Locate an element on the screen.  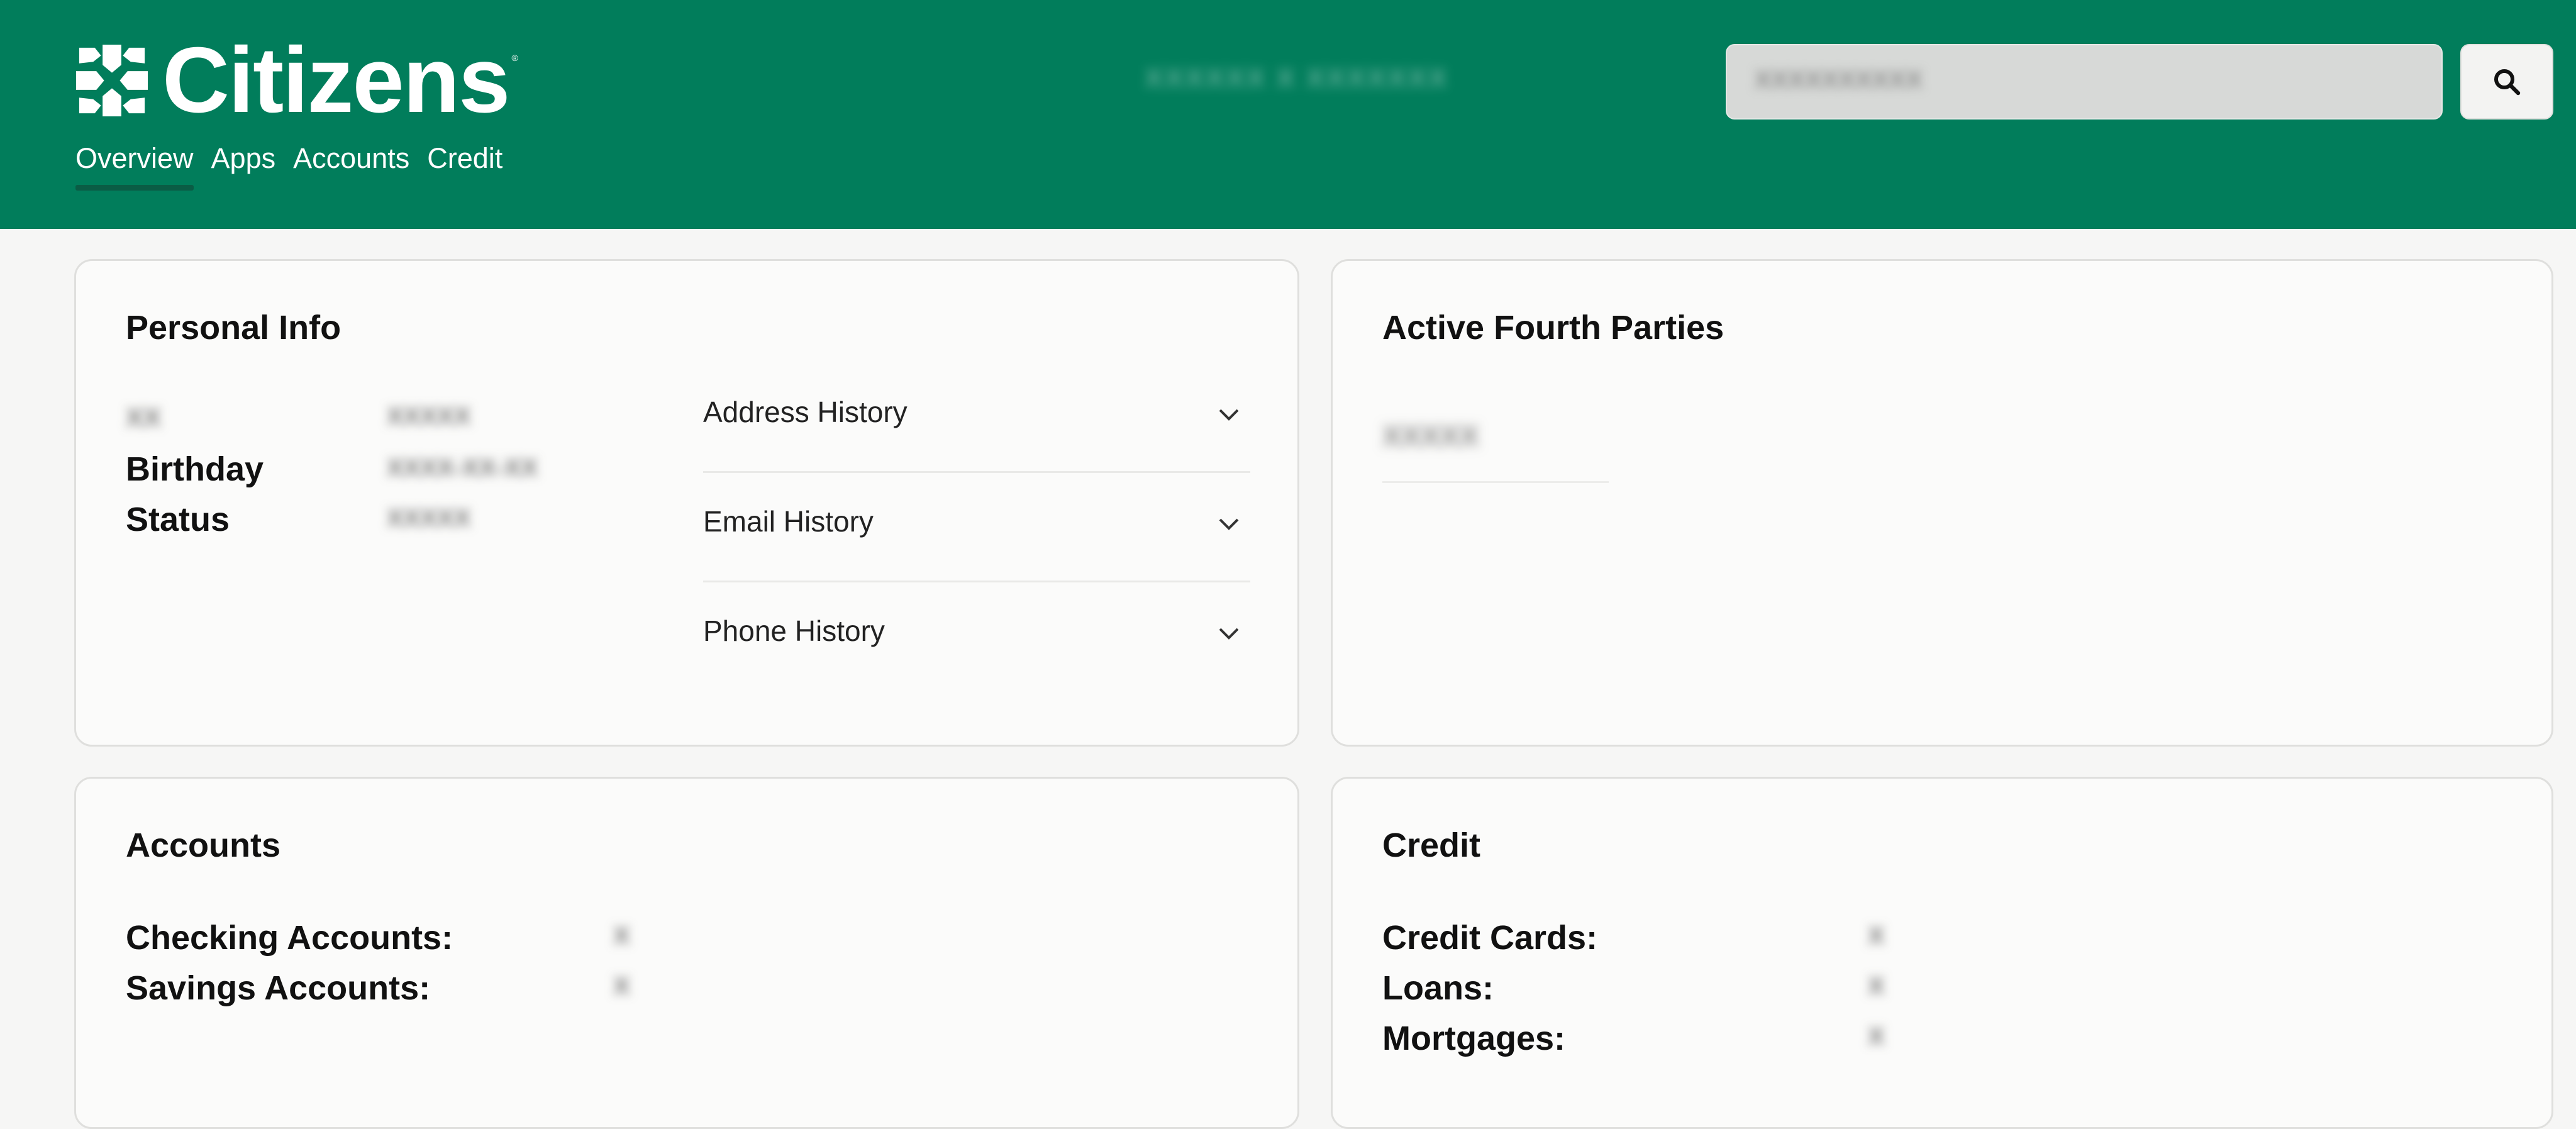
search-button is located at coordinates (2506, 82).